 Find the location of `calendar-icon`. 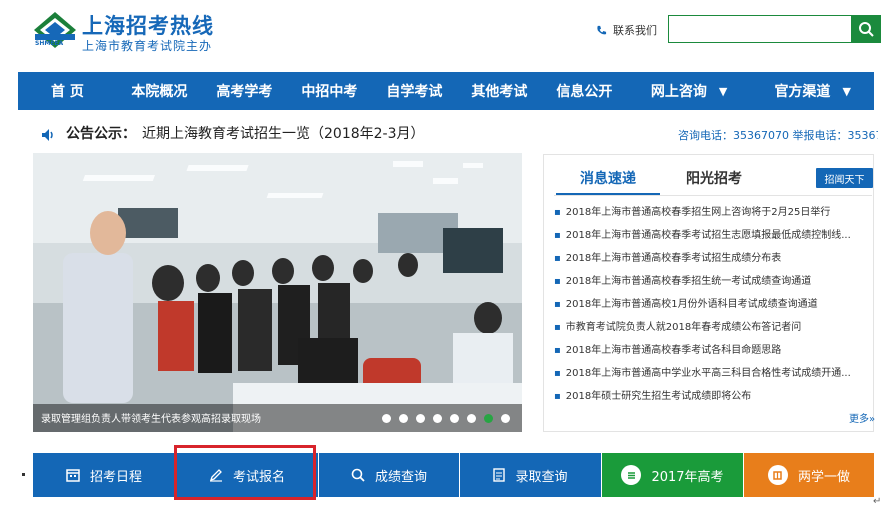

calendar-icon is located at coordinates (73, 475).